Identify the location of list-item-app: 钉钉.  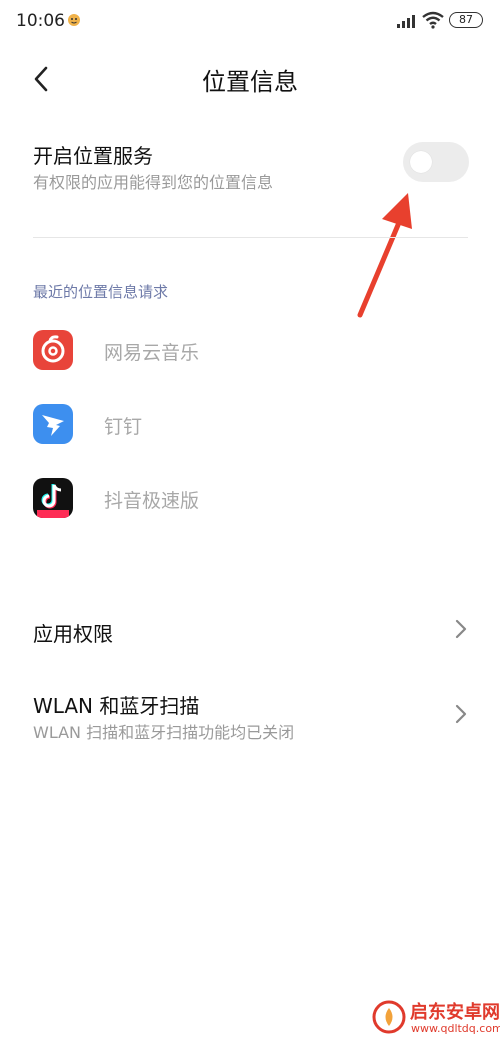
(250, 424).